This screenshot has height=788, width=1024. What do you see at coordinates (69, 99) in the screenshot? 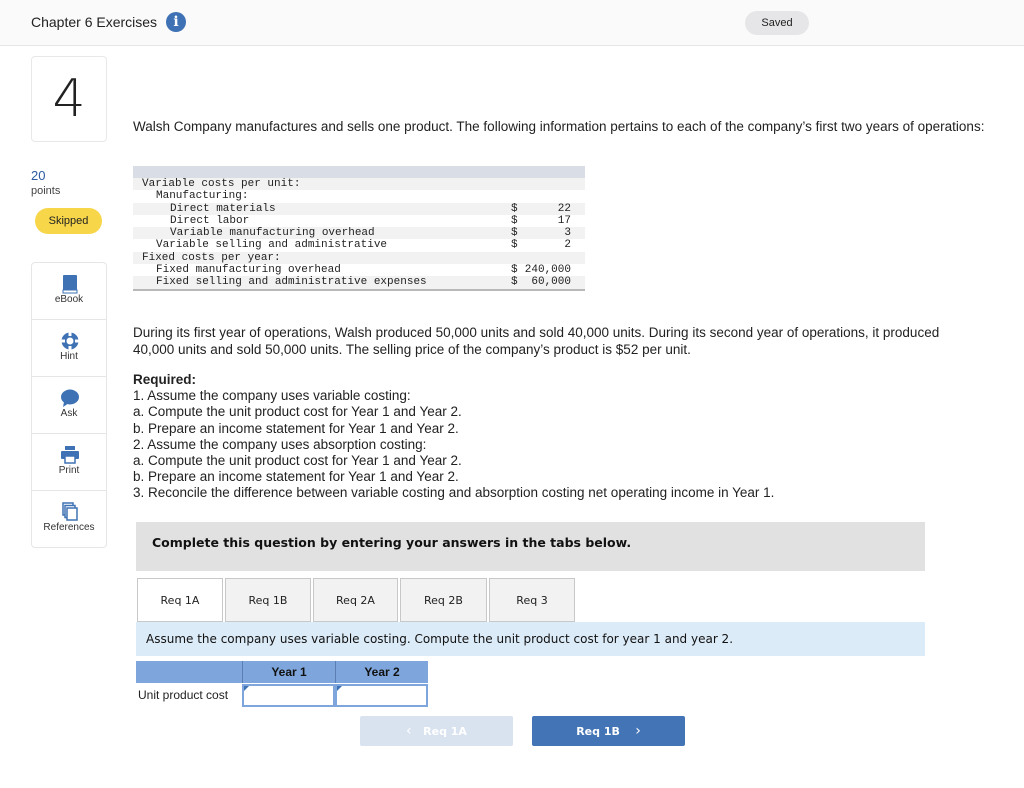
I see `question-number: 4` at bounding box center [69, 99].